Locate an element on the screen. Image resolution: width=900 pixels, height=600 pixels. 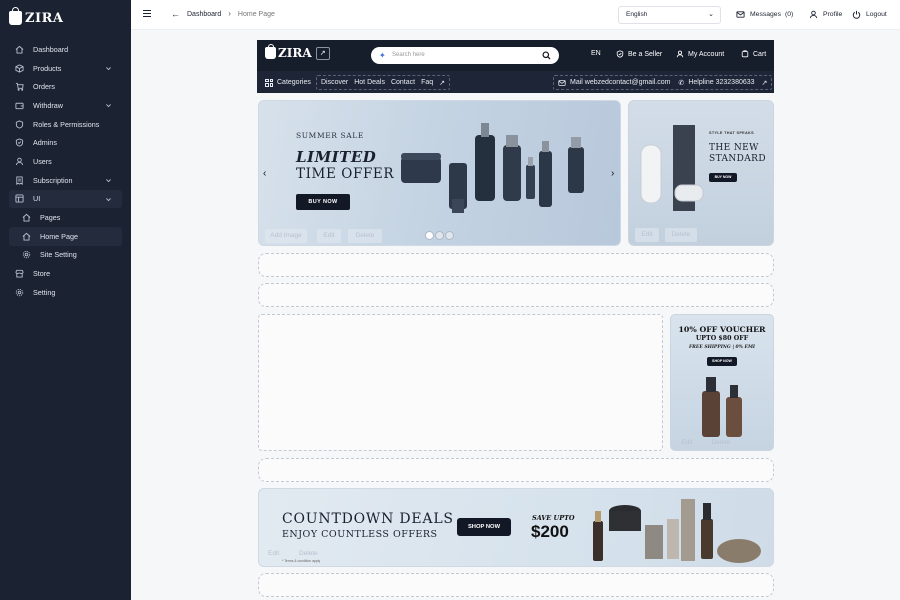
voucher-title: 10% OFF VOUCHER is located at coordinates (722, 329).